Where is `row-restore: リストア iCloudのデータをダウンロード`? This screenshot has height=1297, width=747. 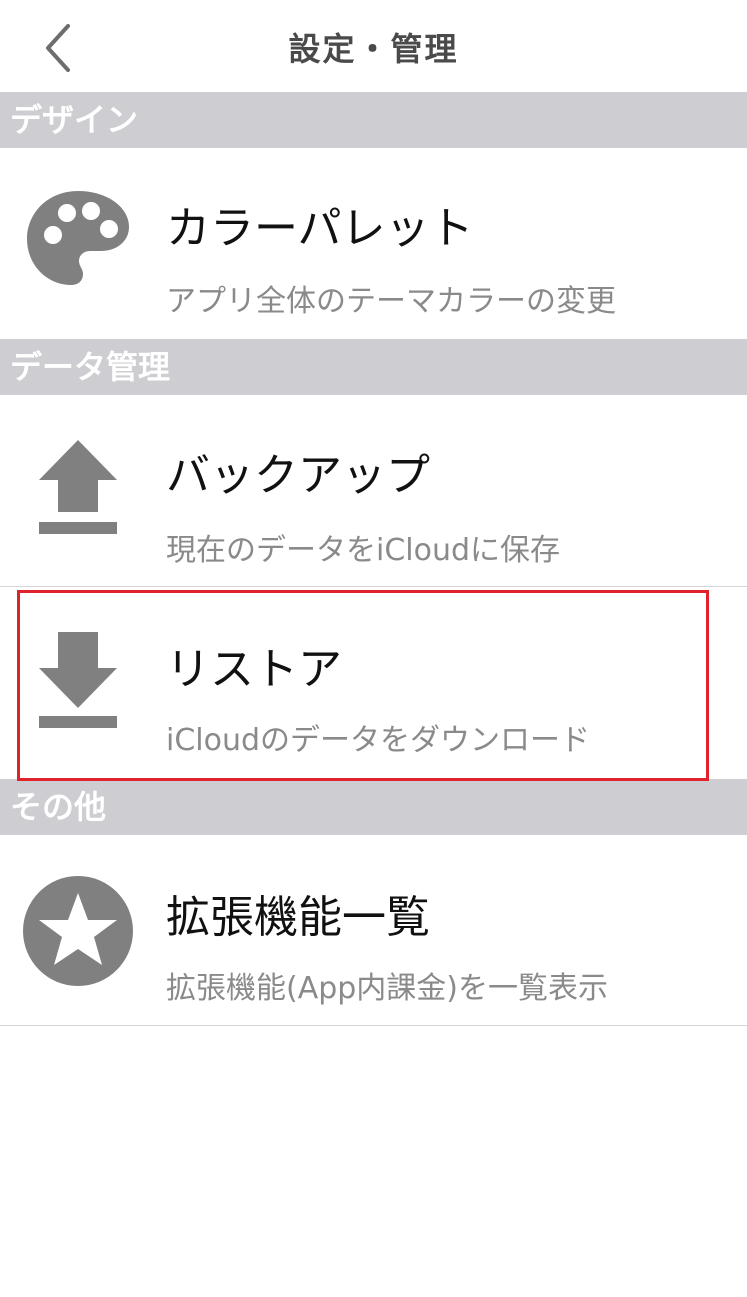
row-restore: リストア iCloudのデータをダウンロード is located at coordinates (373, 683).